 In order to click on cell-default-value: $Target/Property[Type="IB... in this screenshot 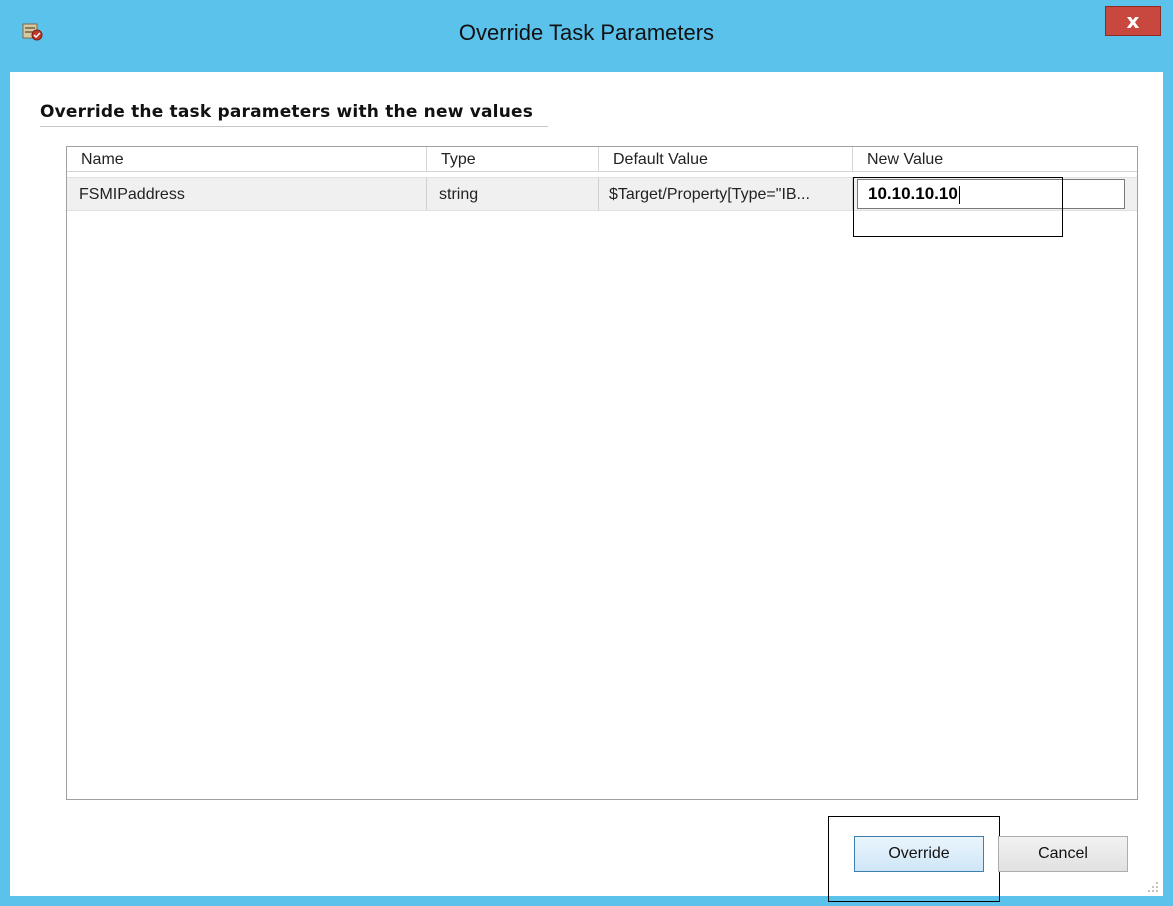, I will do `click(726, 194)`.